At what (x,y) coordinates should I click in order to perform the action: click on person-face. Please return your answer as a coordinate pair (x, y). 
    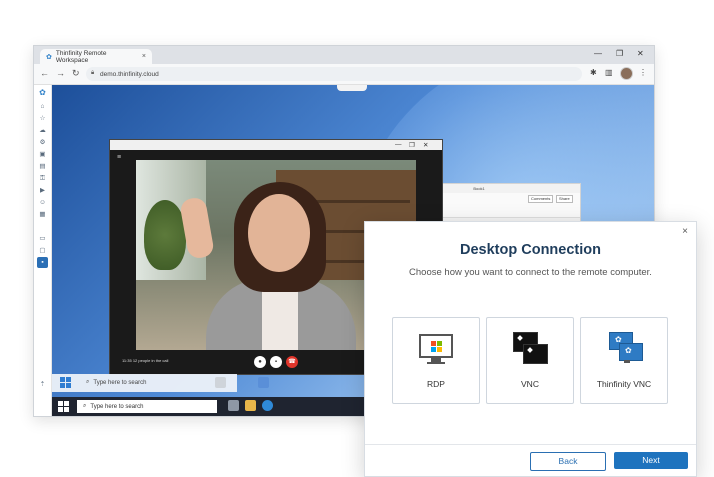
    Looking at the image, I should click on (279, 233).